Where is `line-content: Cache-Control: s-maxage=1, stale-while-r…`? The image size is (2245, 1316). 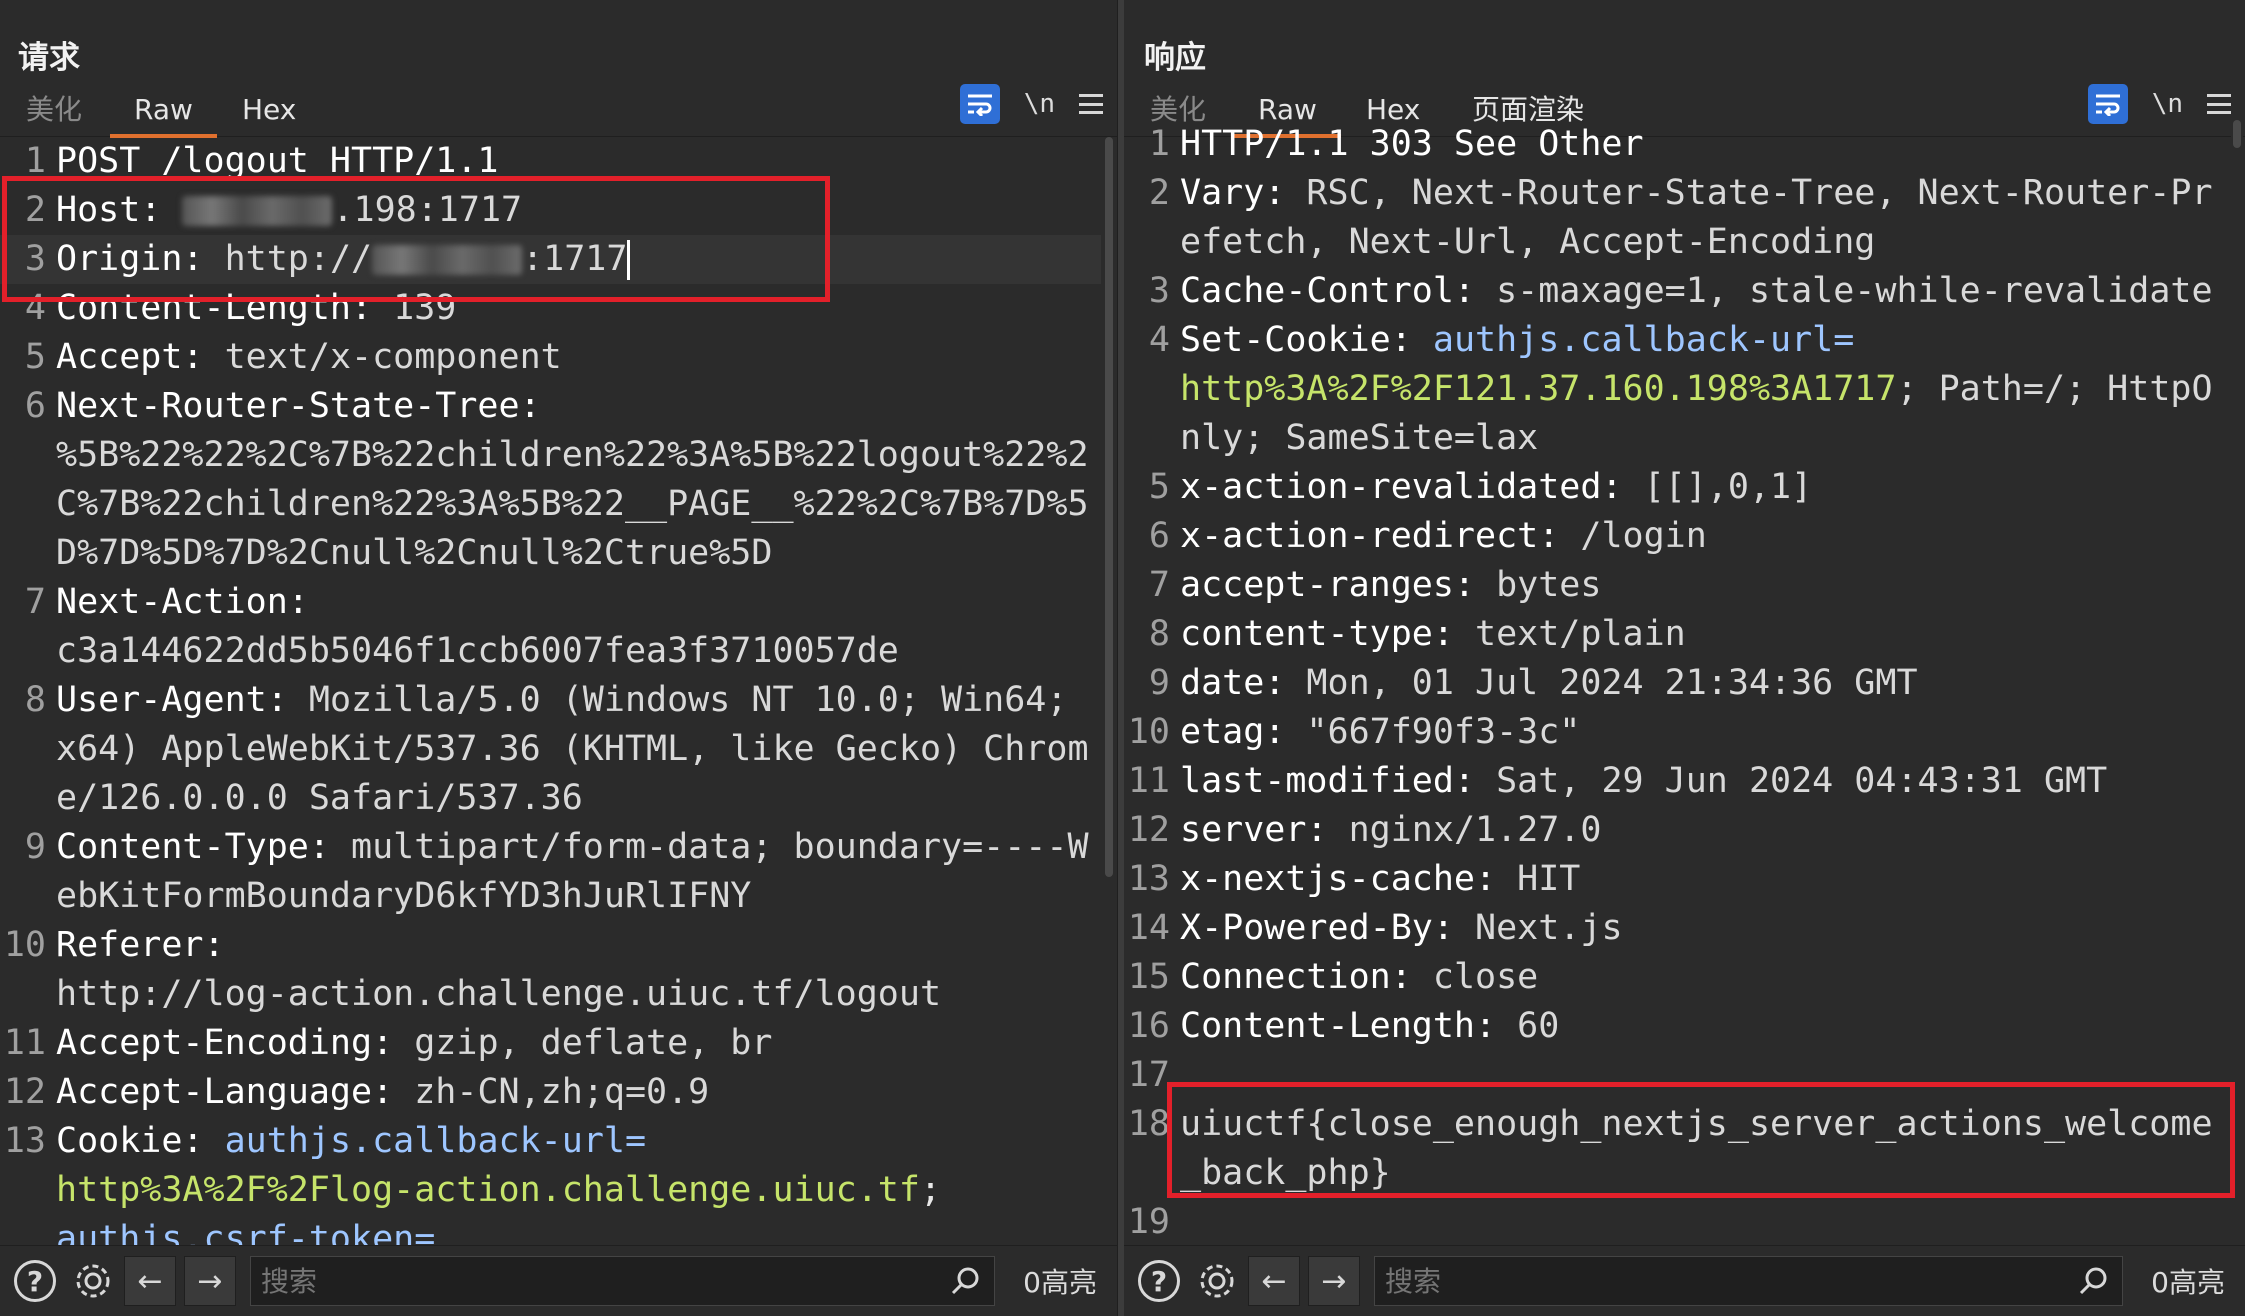
line-content: Cache-Control: s-maxage=1, stale-while-r… is located at coordinates (1702, 291).